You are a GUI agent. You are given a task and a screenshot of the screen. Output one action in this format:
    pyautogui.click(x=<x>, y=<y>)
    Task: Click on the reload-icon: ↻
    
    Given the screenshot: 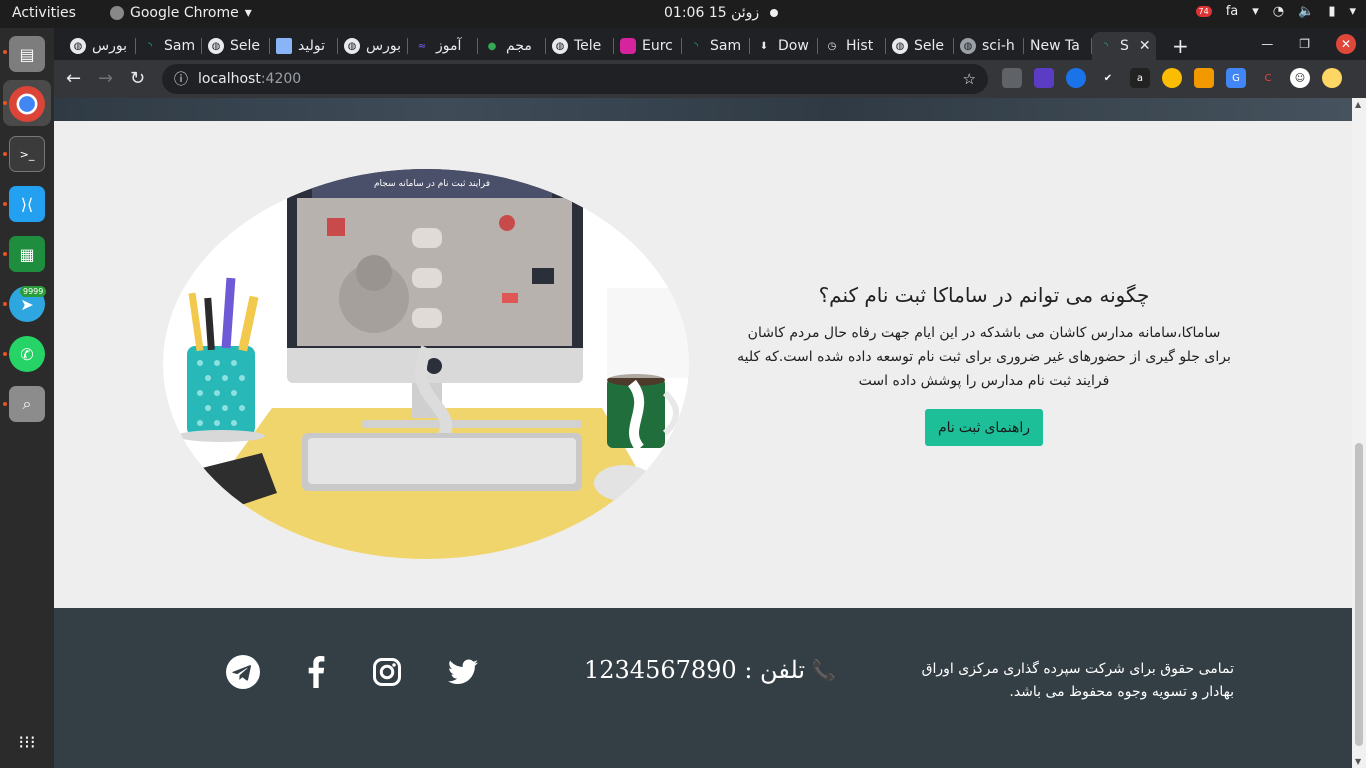 What is the action you would take?
    pyautogui.click(x=137, y=78)
    